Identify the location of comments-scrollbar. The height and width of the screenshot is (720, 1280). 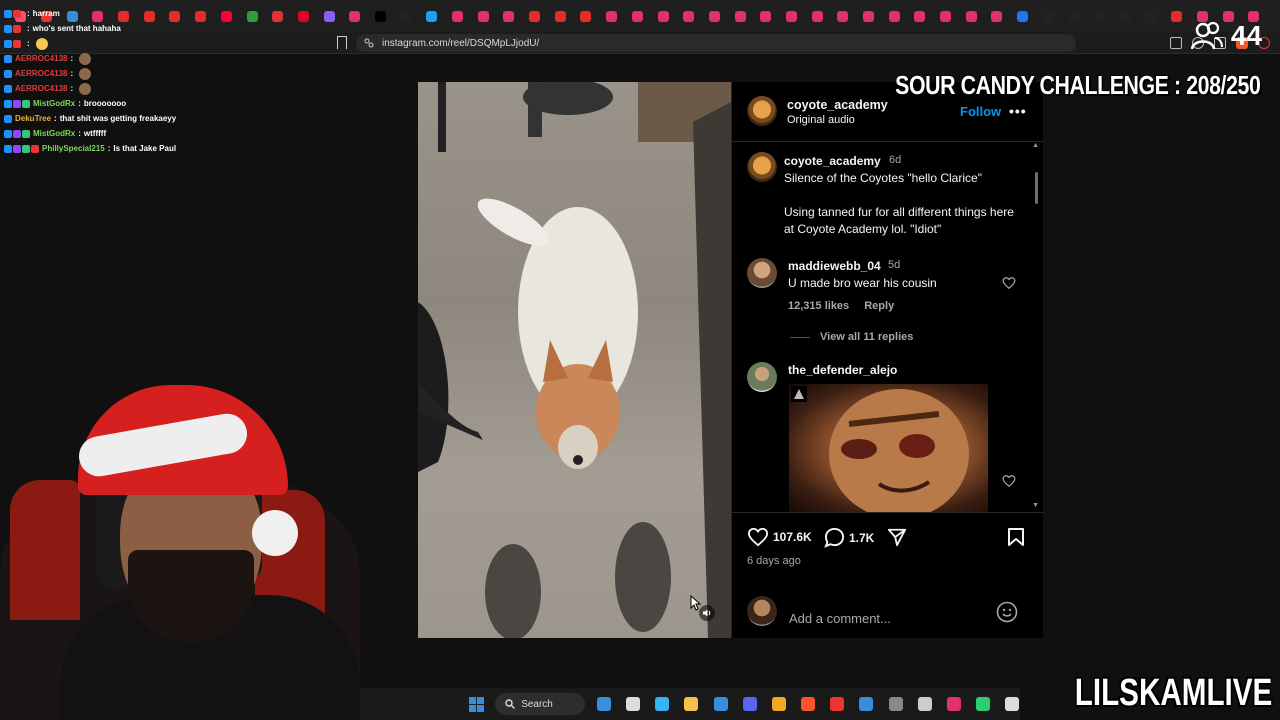
(1036, 188).